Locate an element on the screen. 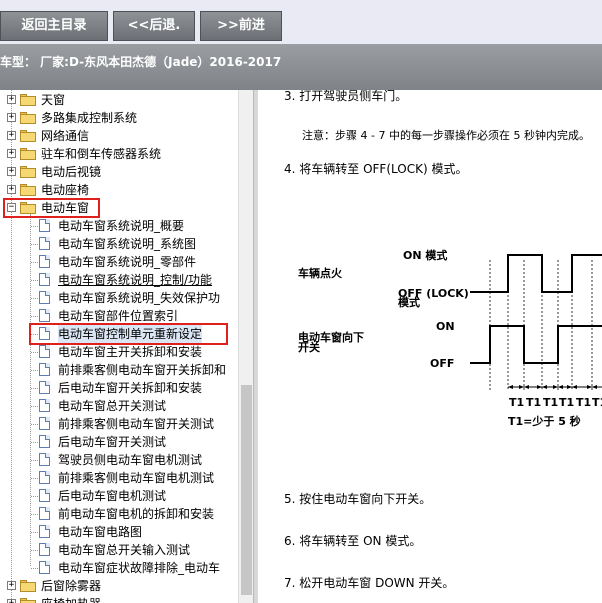 The image size is (602, 603). tree-doc-label: 电动车窗电路图 is located at coordinates (100, 532).